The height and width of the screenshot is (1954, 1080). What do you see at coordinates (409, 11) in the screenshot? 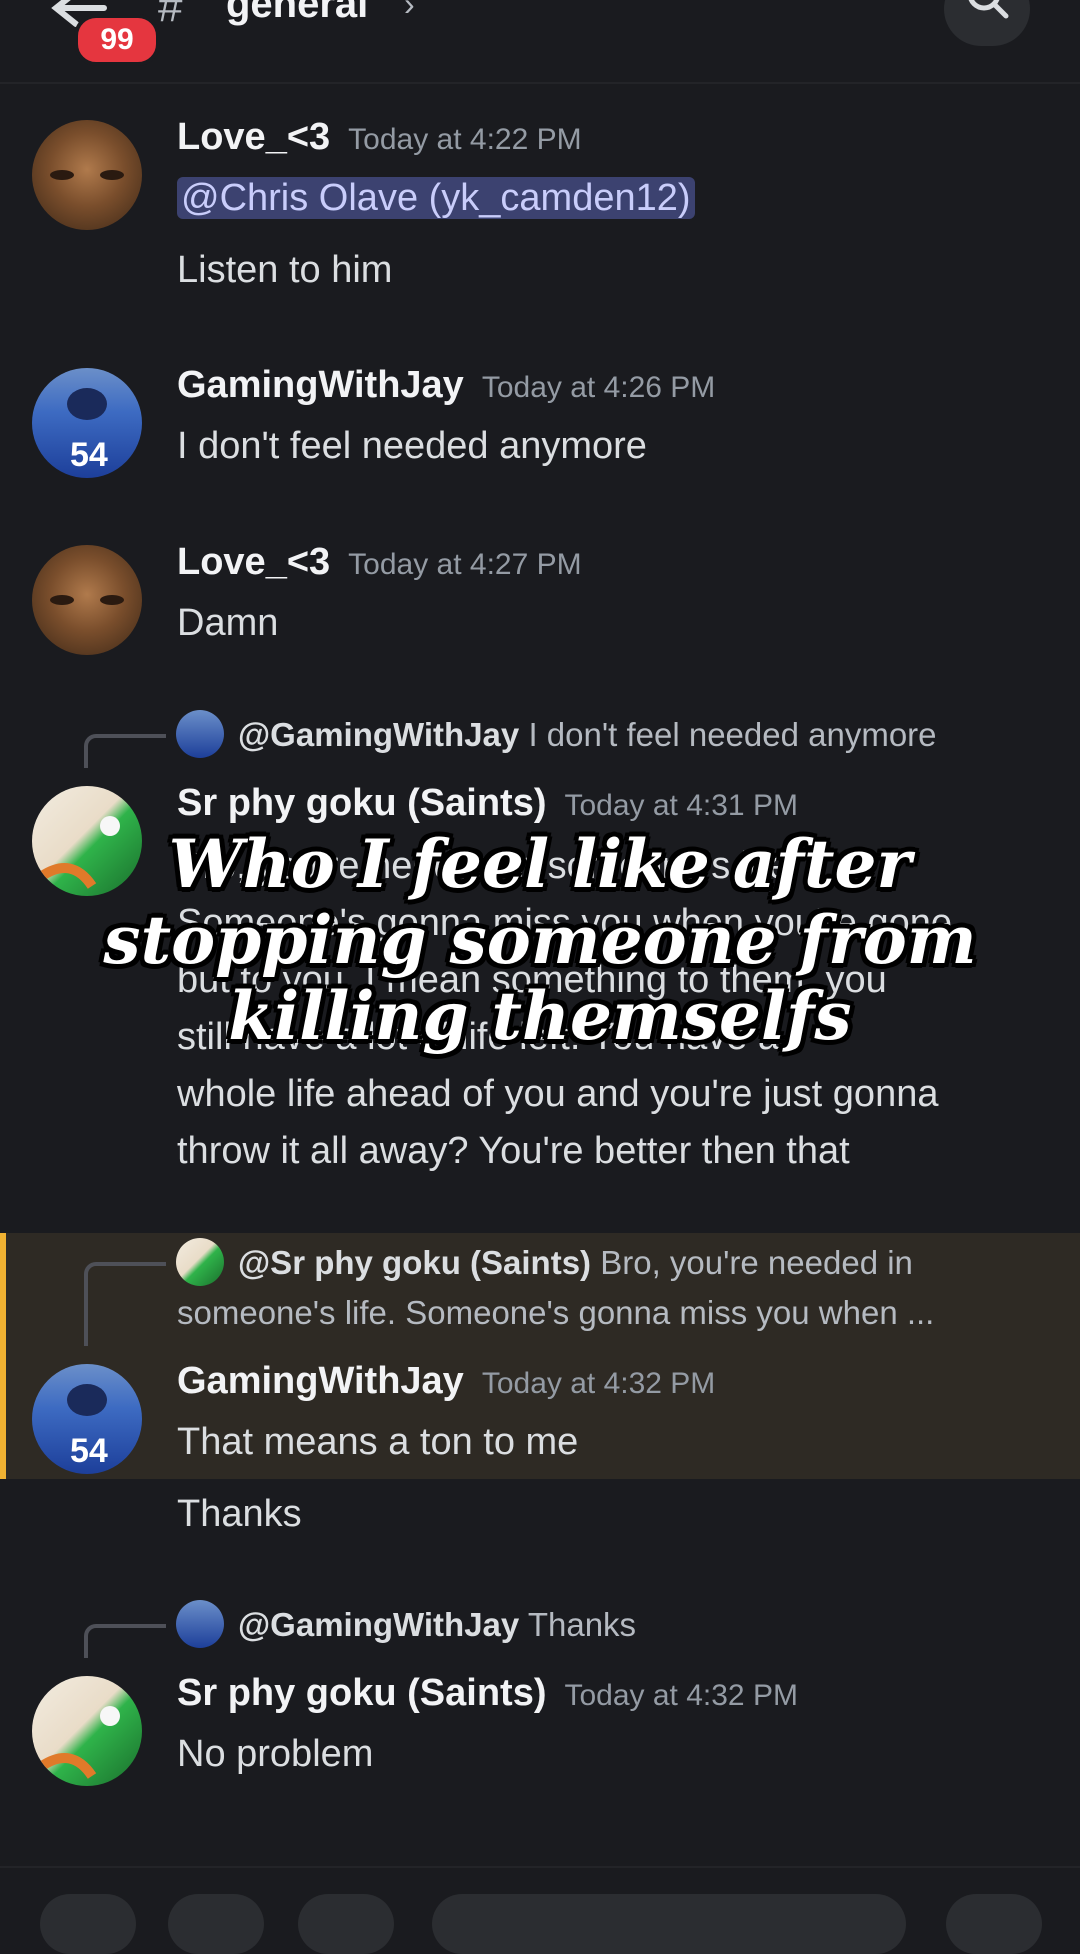
I see `chevron-right-icon: ›` at bounding box center [409, 11].